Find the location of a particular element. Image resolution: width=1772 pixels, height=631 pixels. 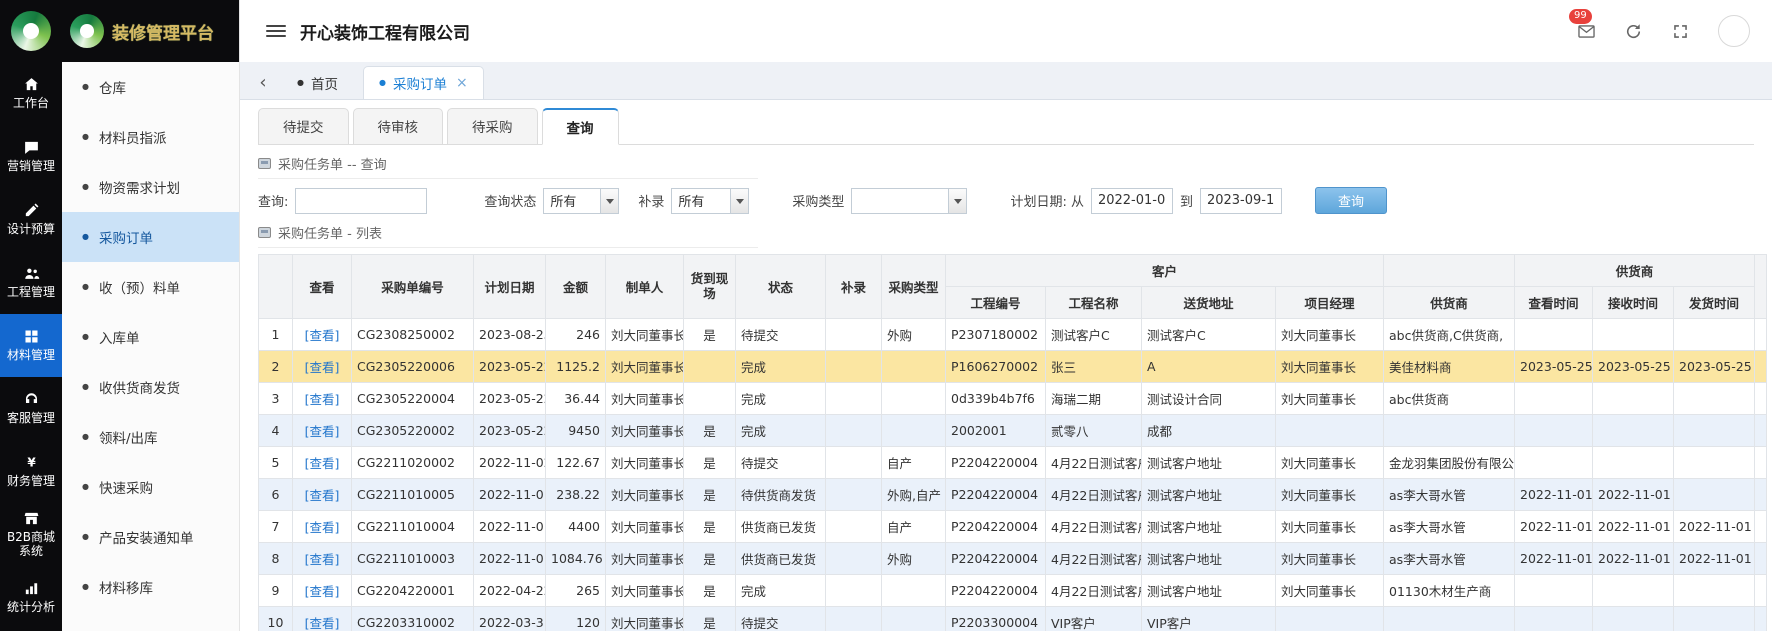

home-icon is located at coordinates (31, 84).